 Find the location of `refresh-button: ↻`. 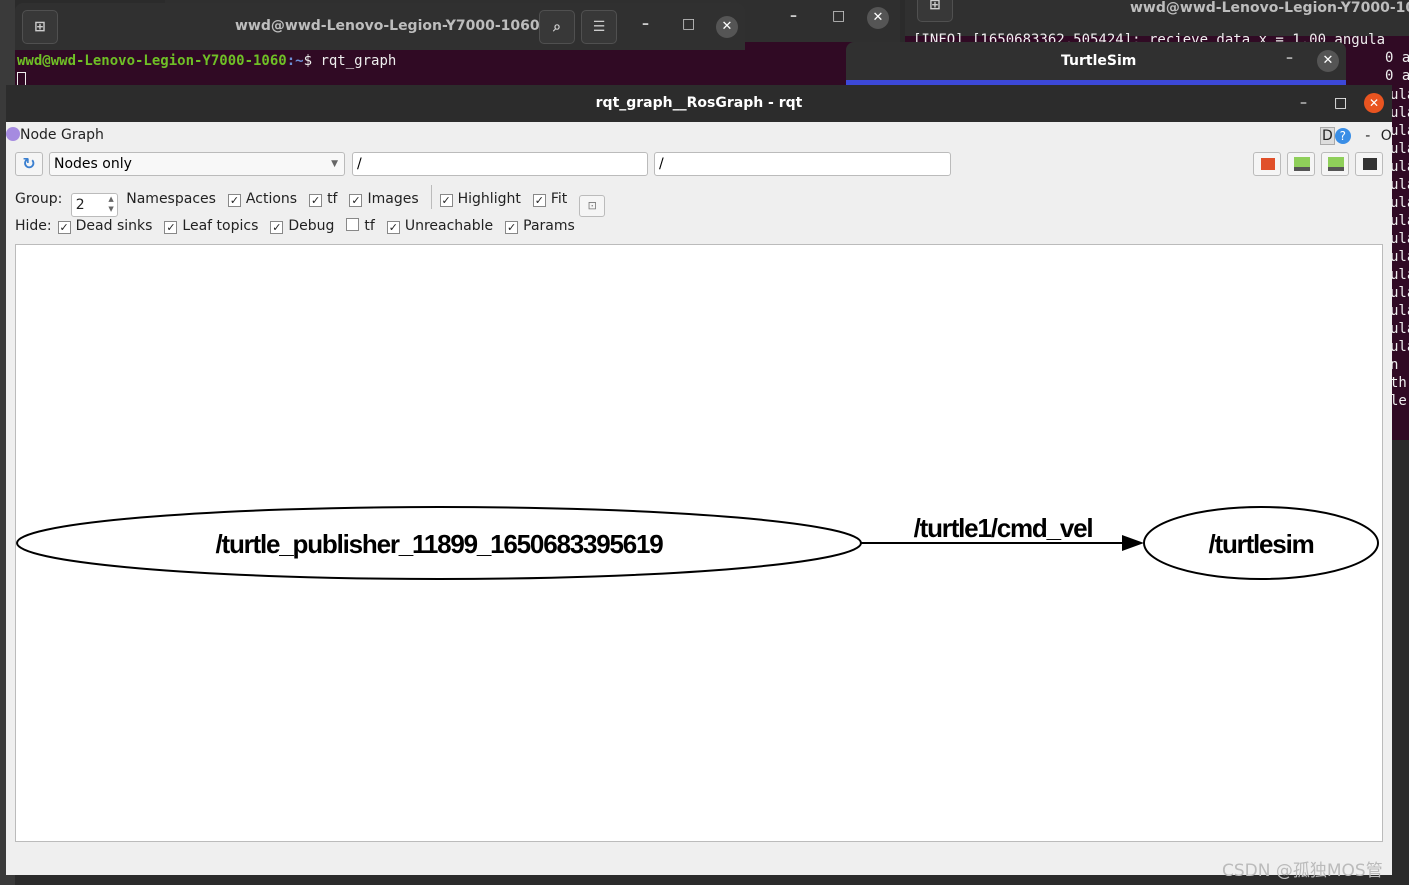

refresh-button: ↻ is located at coordinates (29, 164).